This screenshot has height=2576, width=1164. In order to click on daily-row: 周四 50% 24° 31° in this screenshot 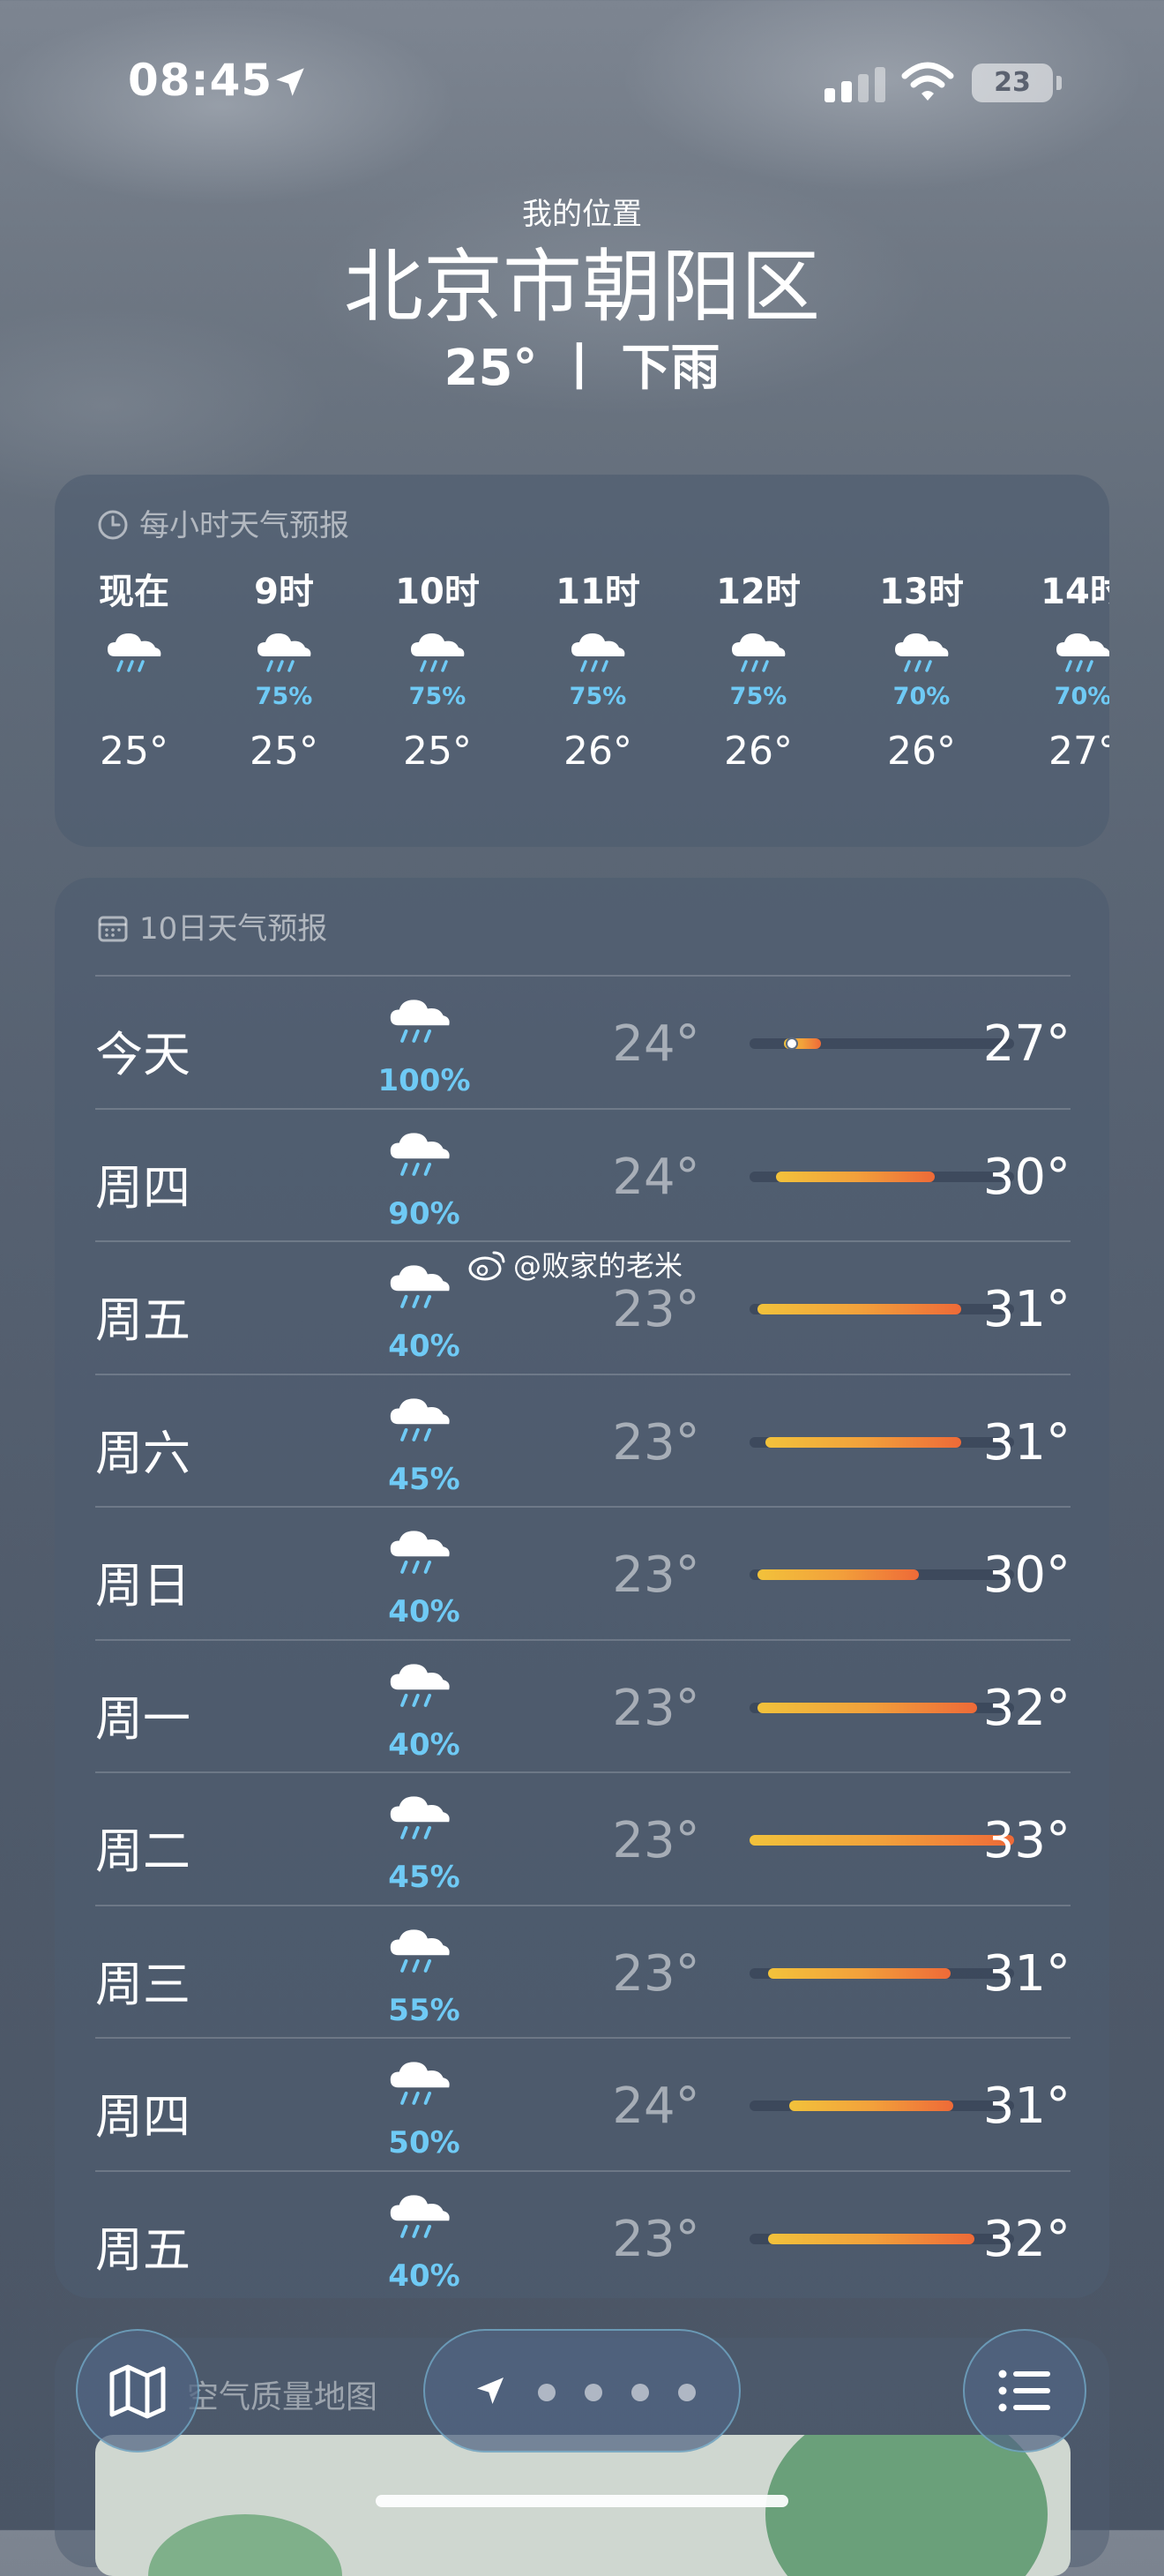, I will do `click(583, 2104)`.